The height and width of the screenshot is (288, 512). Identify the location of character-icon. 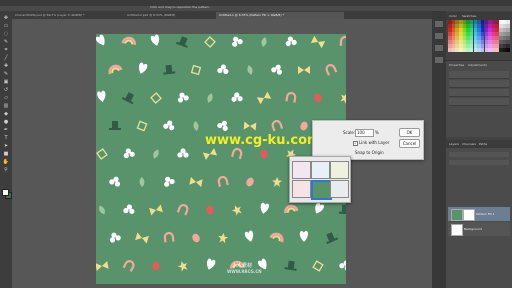
(439, 36).